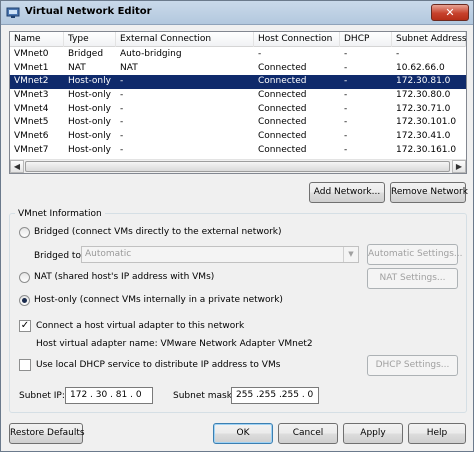 This screenshot has height=452, width=474. Describe the element at coordinates (90, 39) in the screenshot. I see `column-header-type: Type` at that location.